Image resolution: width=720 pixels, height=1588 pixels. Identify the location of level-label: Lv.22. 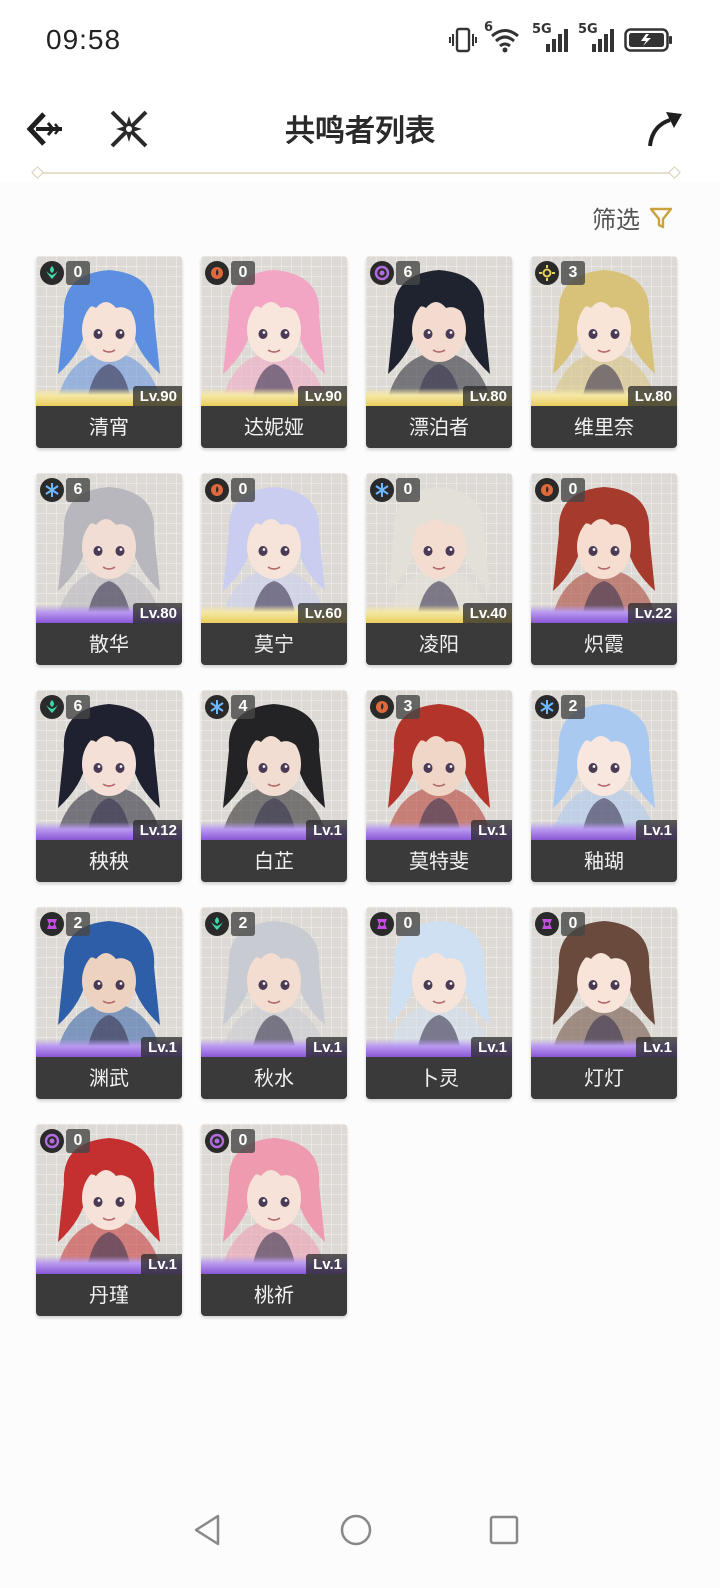
(652, 613).